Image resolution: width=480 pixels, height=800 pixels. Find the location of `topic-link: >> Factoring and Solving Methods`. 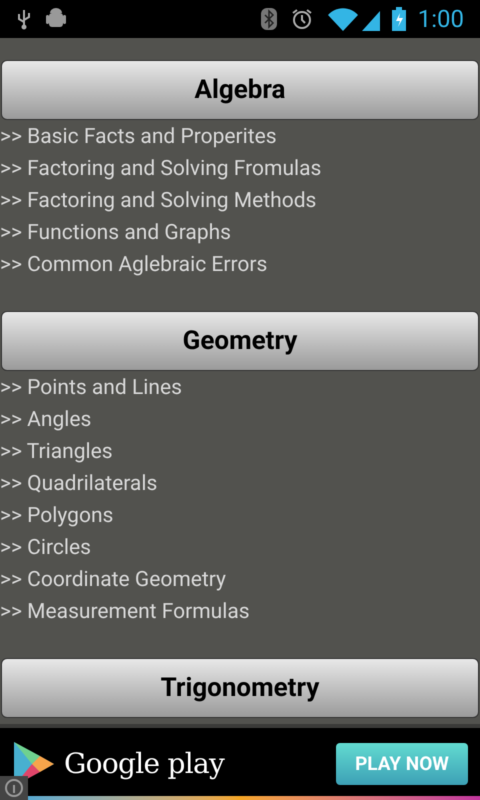

topic-link: >> Factoring and Solving Methods is located at coordinates (240, 201).